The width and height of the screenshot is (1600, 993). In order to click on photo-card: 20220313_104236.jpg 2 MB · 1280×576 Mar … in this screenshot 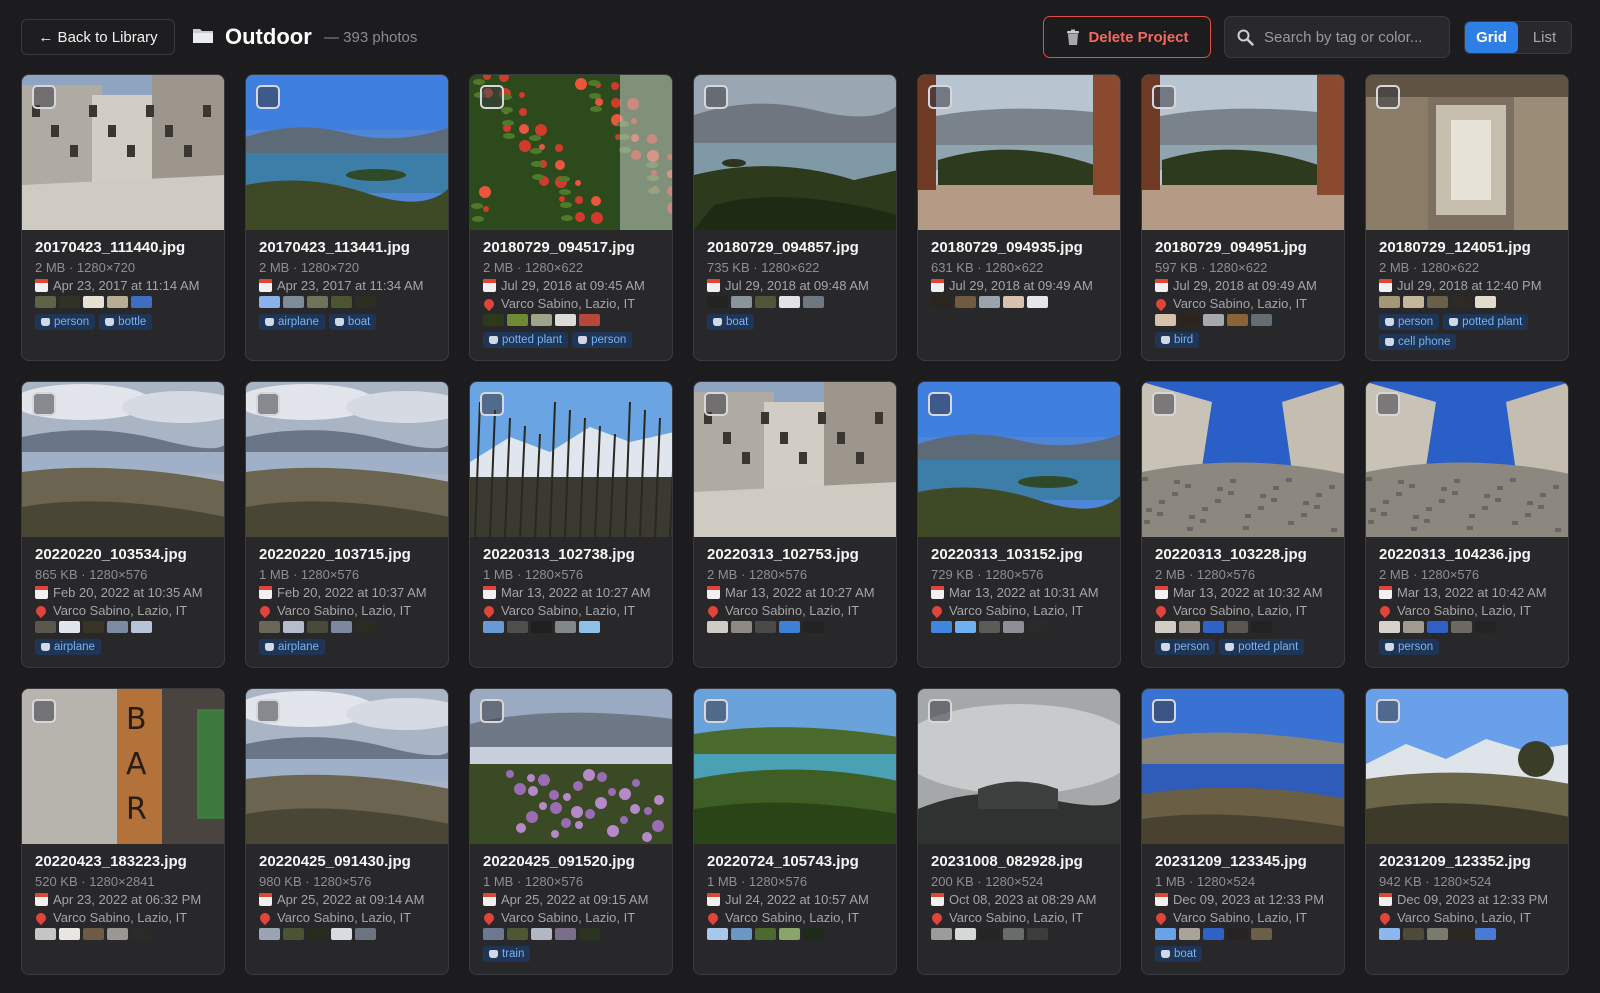, I will do `click(1467, 524)`.